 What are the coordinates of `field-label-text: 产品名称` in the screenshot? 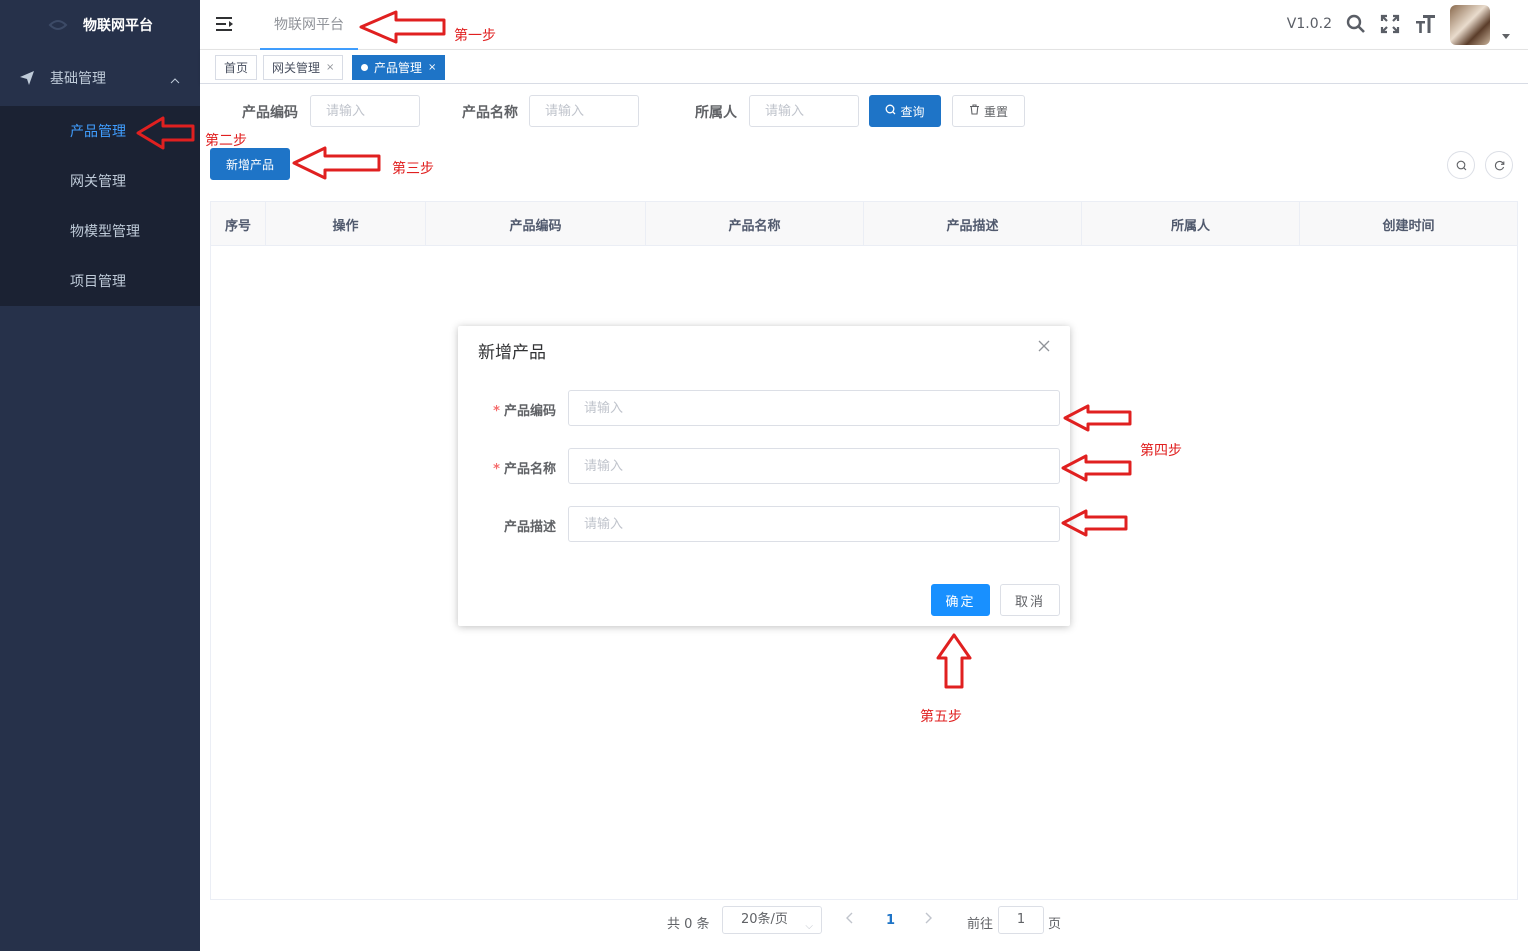 It's located at (529, 469).